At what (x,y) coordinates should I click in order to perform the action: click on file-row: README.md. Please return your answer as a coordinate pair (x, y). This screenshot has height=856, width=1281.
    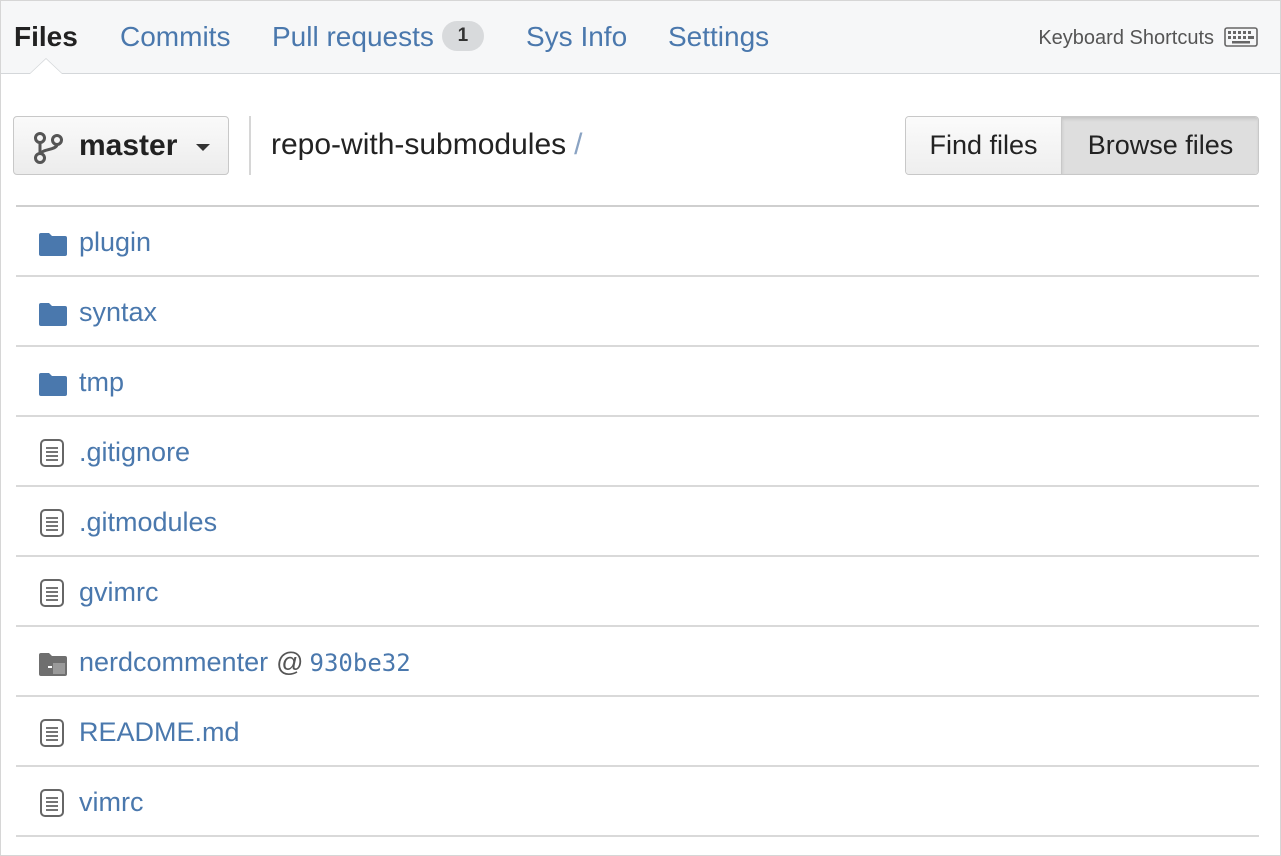
    Looking at the image, I should click on (637, 732).